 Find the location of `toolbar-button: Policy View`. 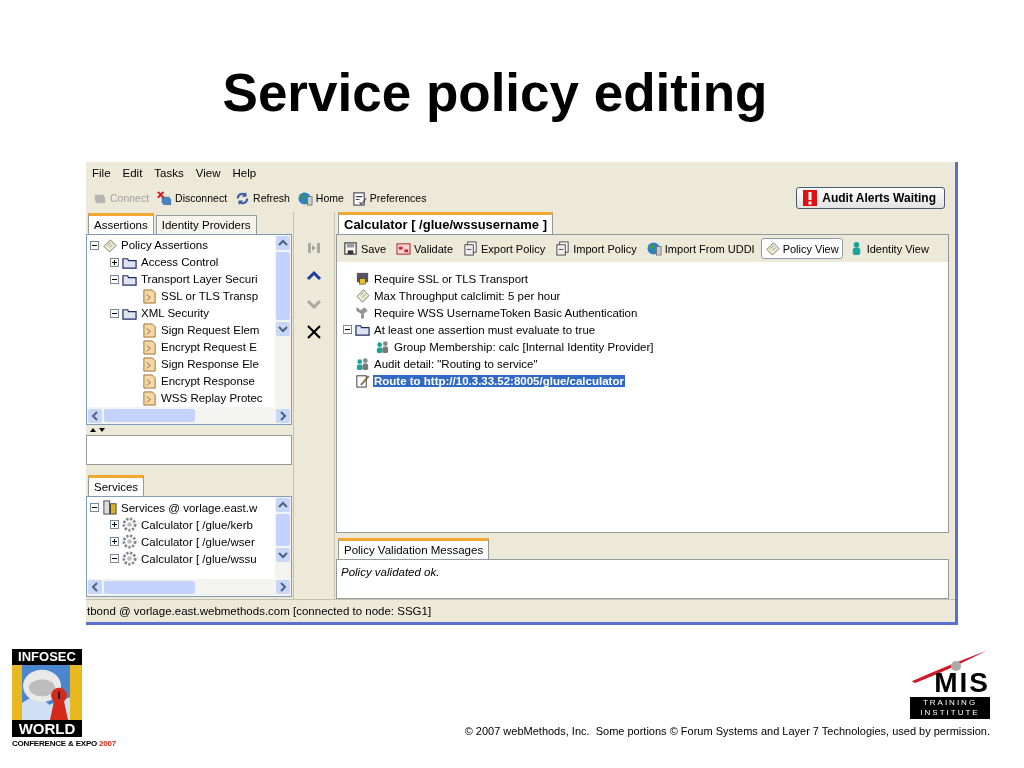

toolbar-button: Policy View is located at coordinates (801, 248).